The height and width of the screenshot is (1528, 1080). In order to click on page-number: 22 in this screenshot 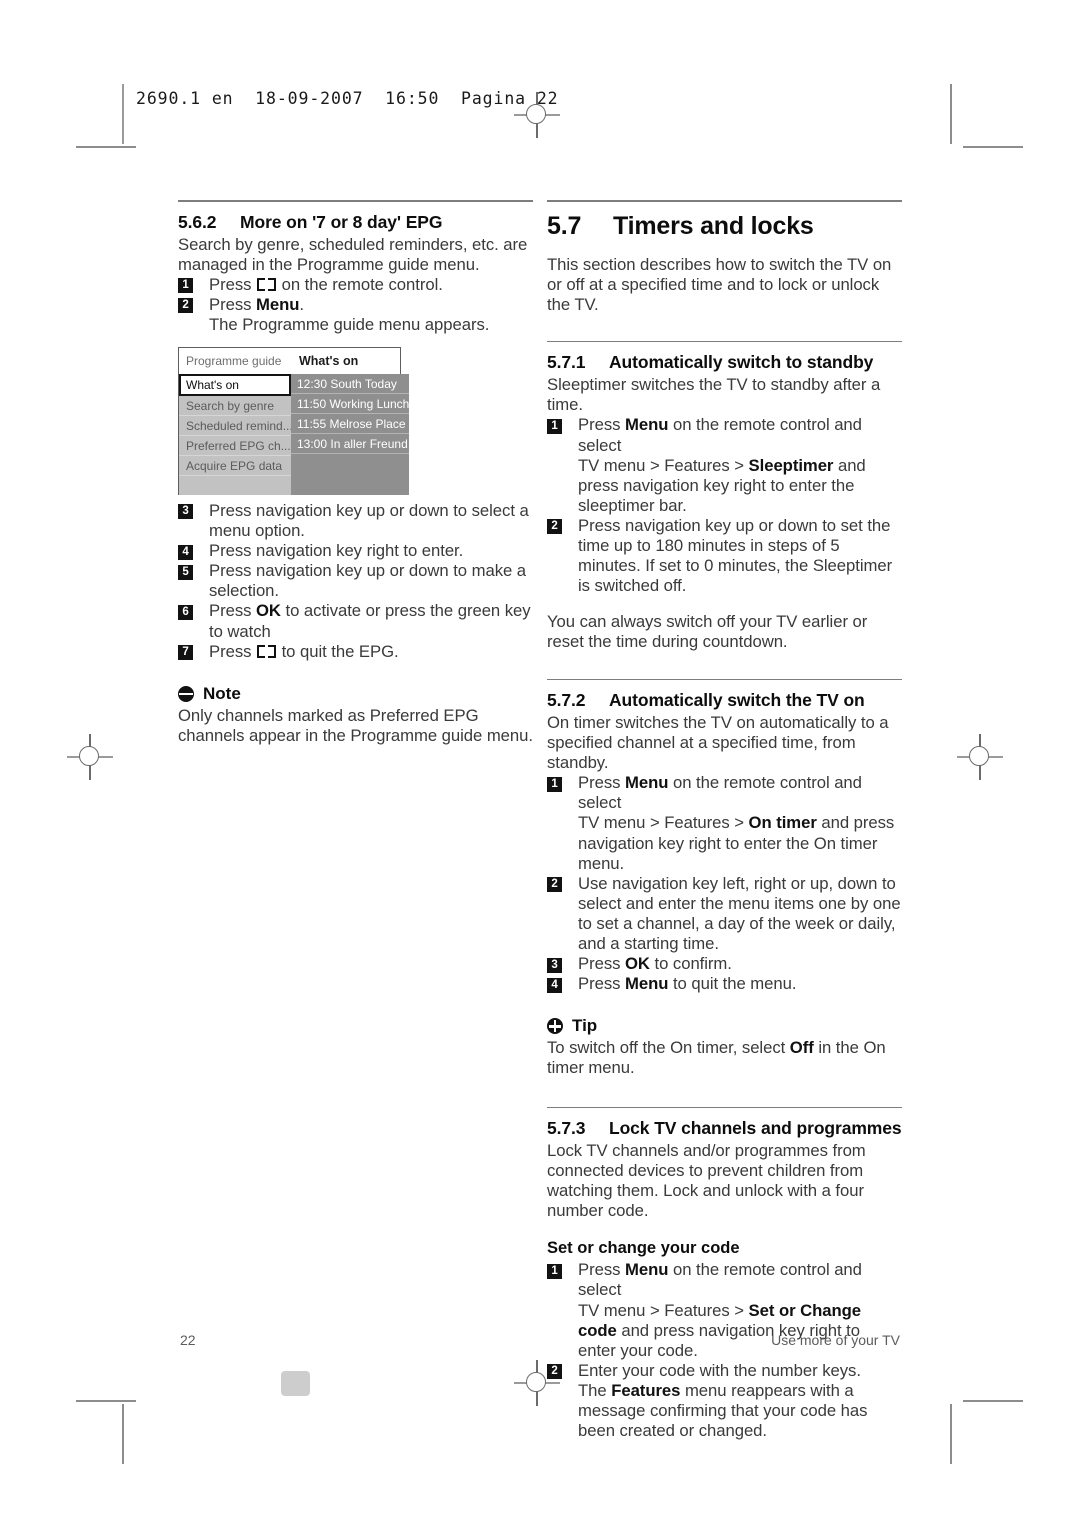, I will do `click(188, 1340)`.